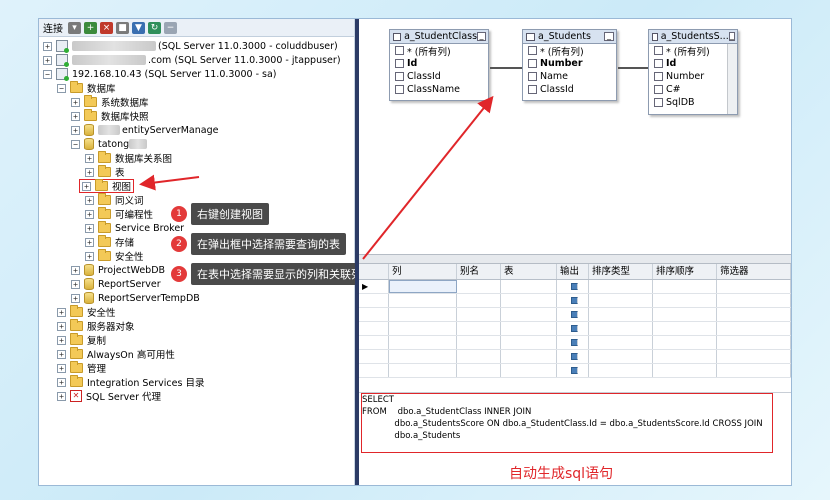 This screenshot has height=500, width=830. Describe the element at coordinates (439, 37) in the screenshot. I see `table-header: a_StudentClass _` at that location.